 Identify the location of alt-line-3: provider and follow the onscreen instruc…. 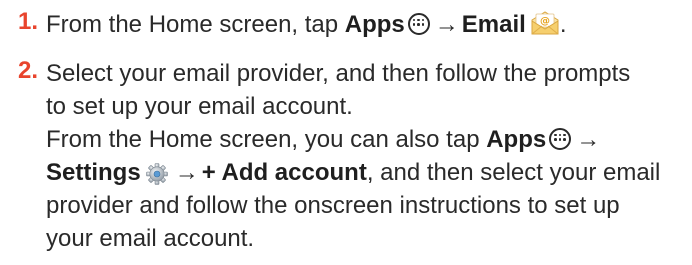
(333, 205).